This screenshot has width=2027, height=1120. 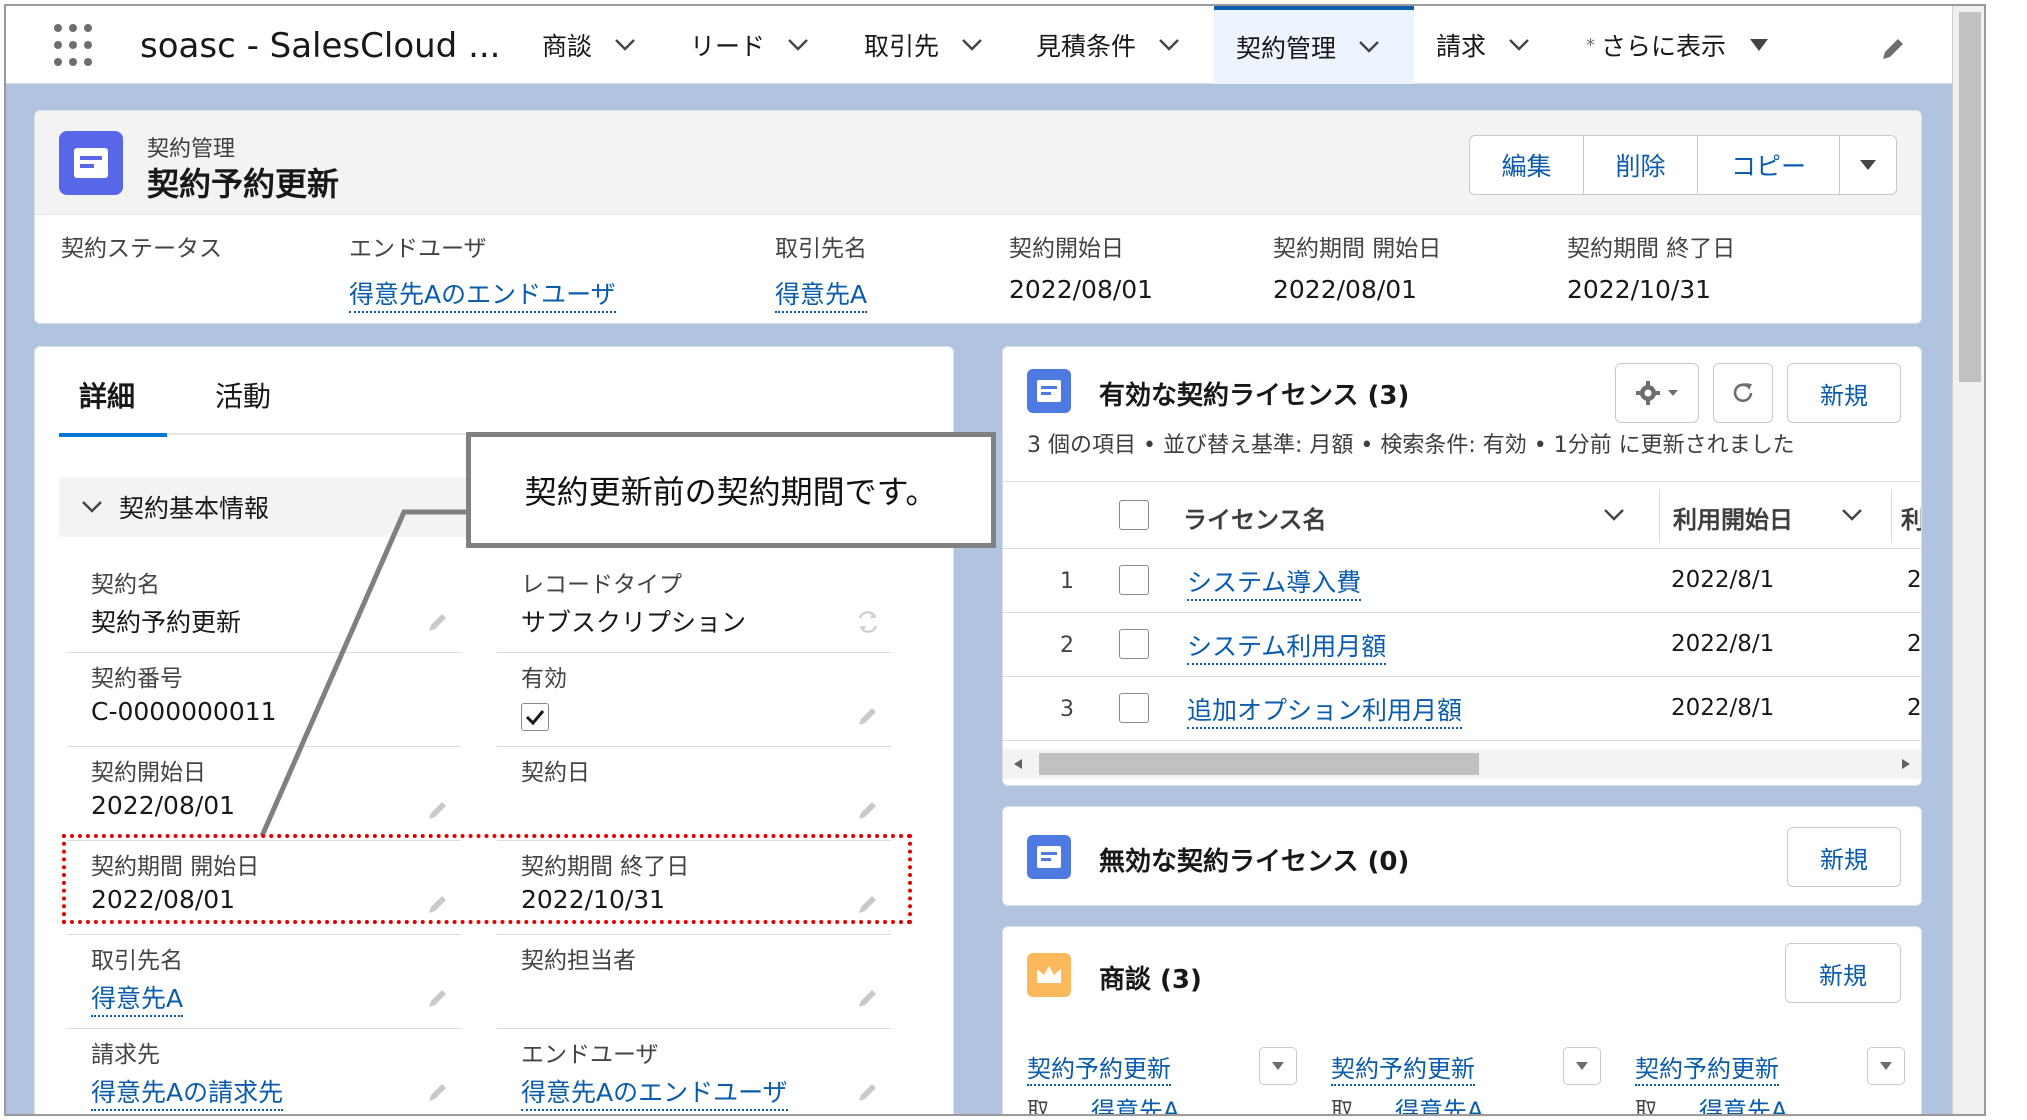 I want to click on nav-tab-more: * さらに表示, so click(x=1679, y=45).